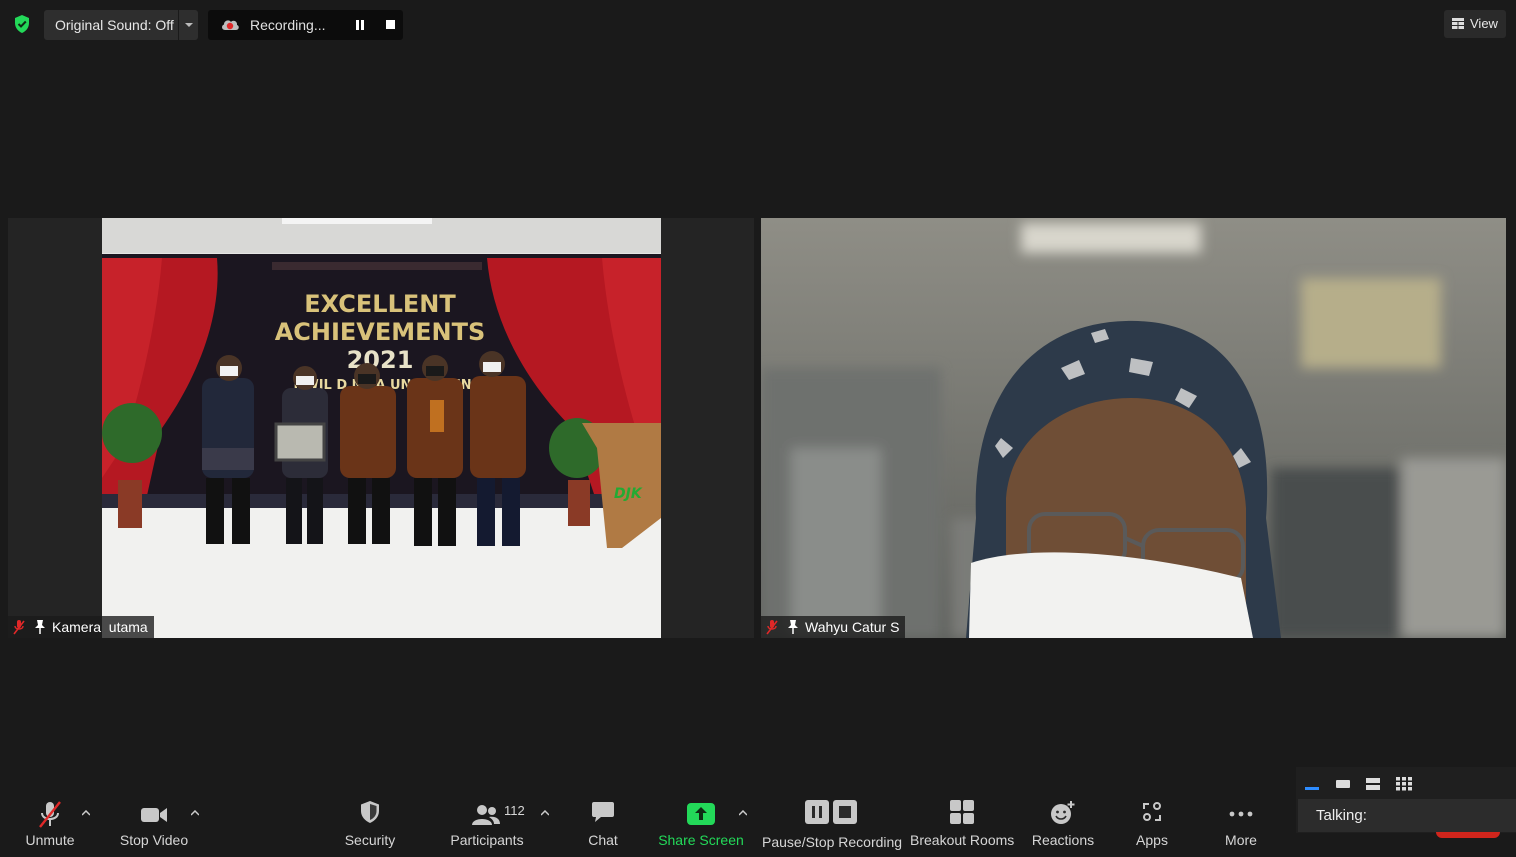  Describe the element at coordinates (188, 25) in the screenshot. I see `original-sound-dropdown` at that location.